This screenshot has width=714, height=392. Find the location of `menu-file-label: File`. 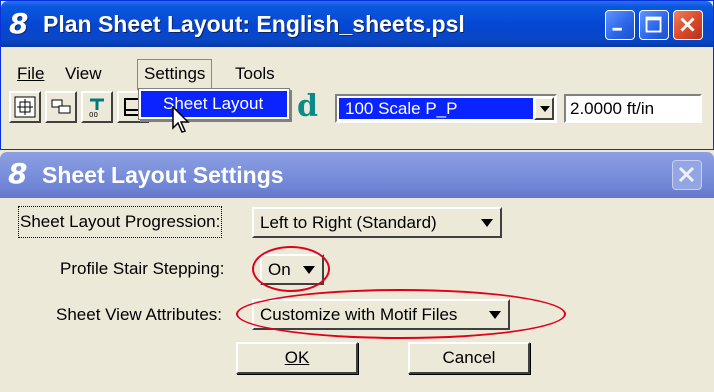

menu-file-label: File is located at coordinates (31, 73).